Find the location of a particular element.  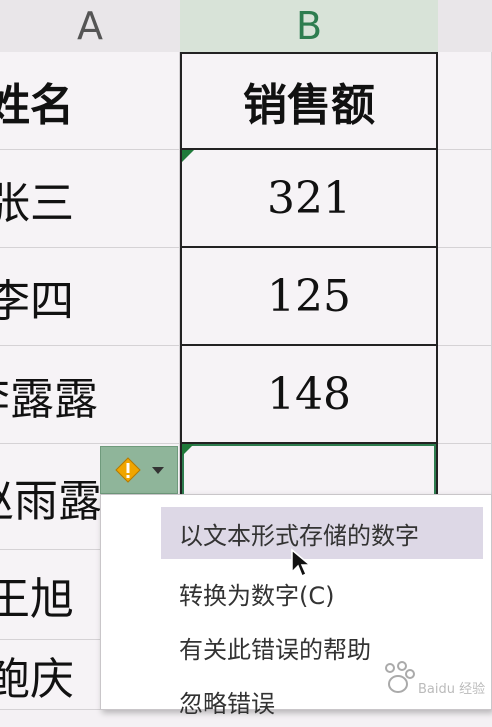

menu-item-number-stored-as-text: 以文本形式存储的数字 is located at coordinates (322, 533).